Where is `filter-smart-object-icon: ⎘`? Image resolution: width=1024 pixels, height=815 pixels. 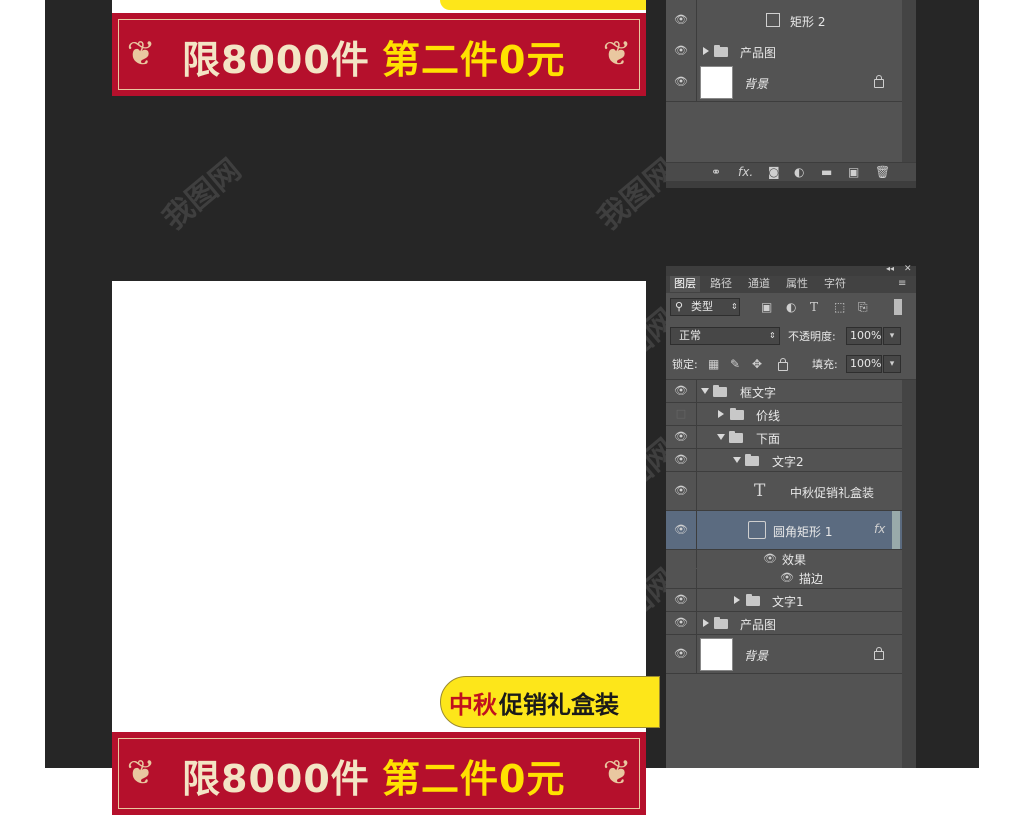
filter-smart-object-icon: ⎘ is located at coordinates (863, 307).